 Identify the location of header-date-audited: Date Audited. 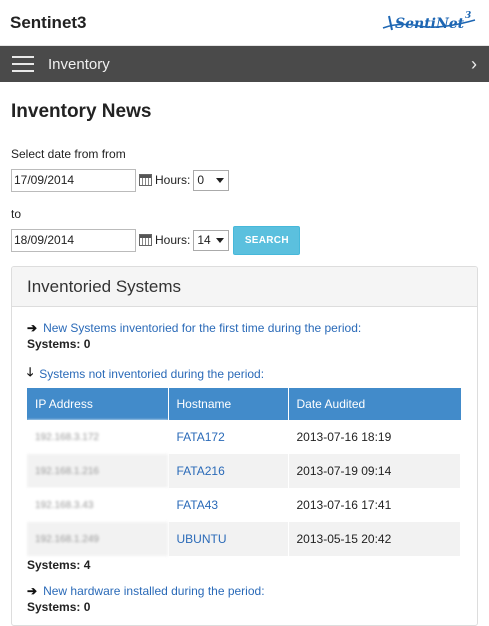
(374, 404).